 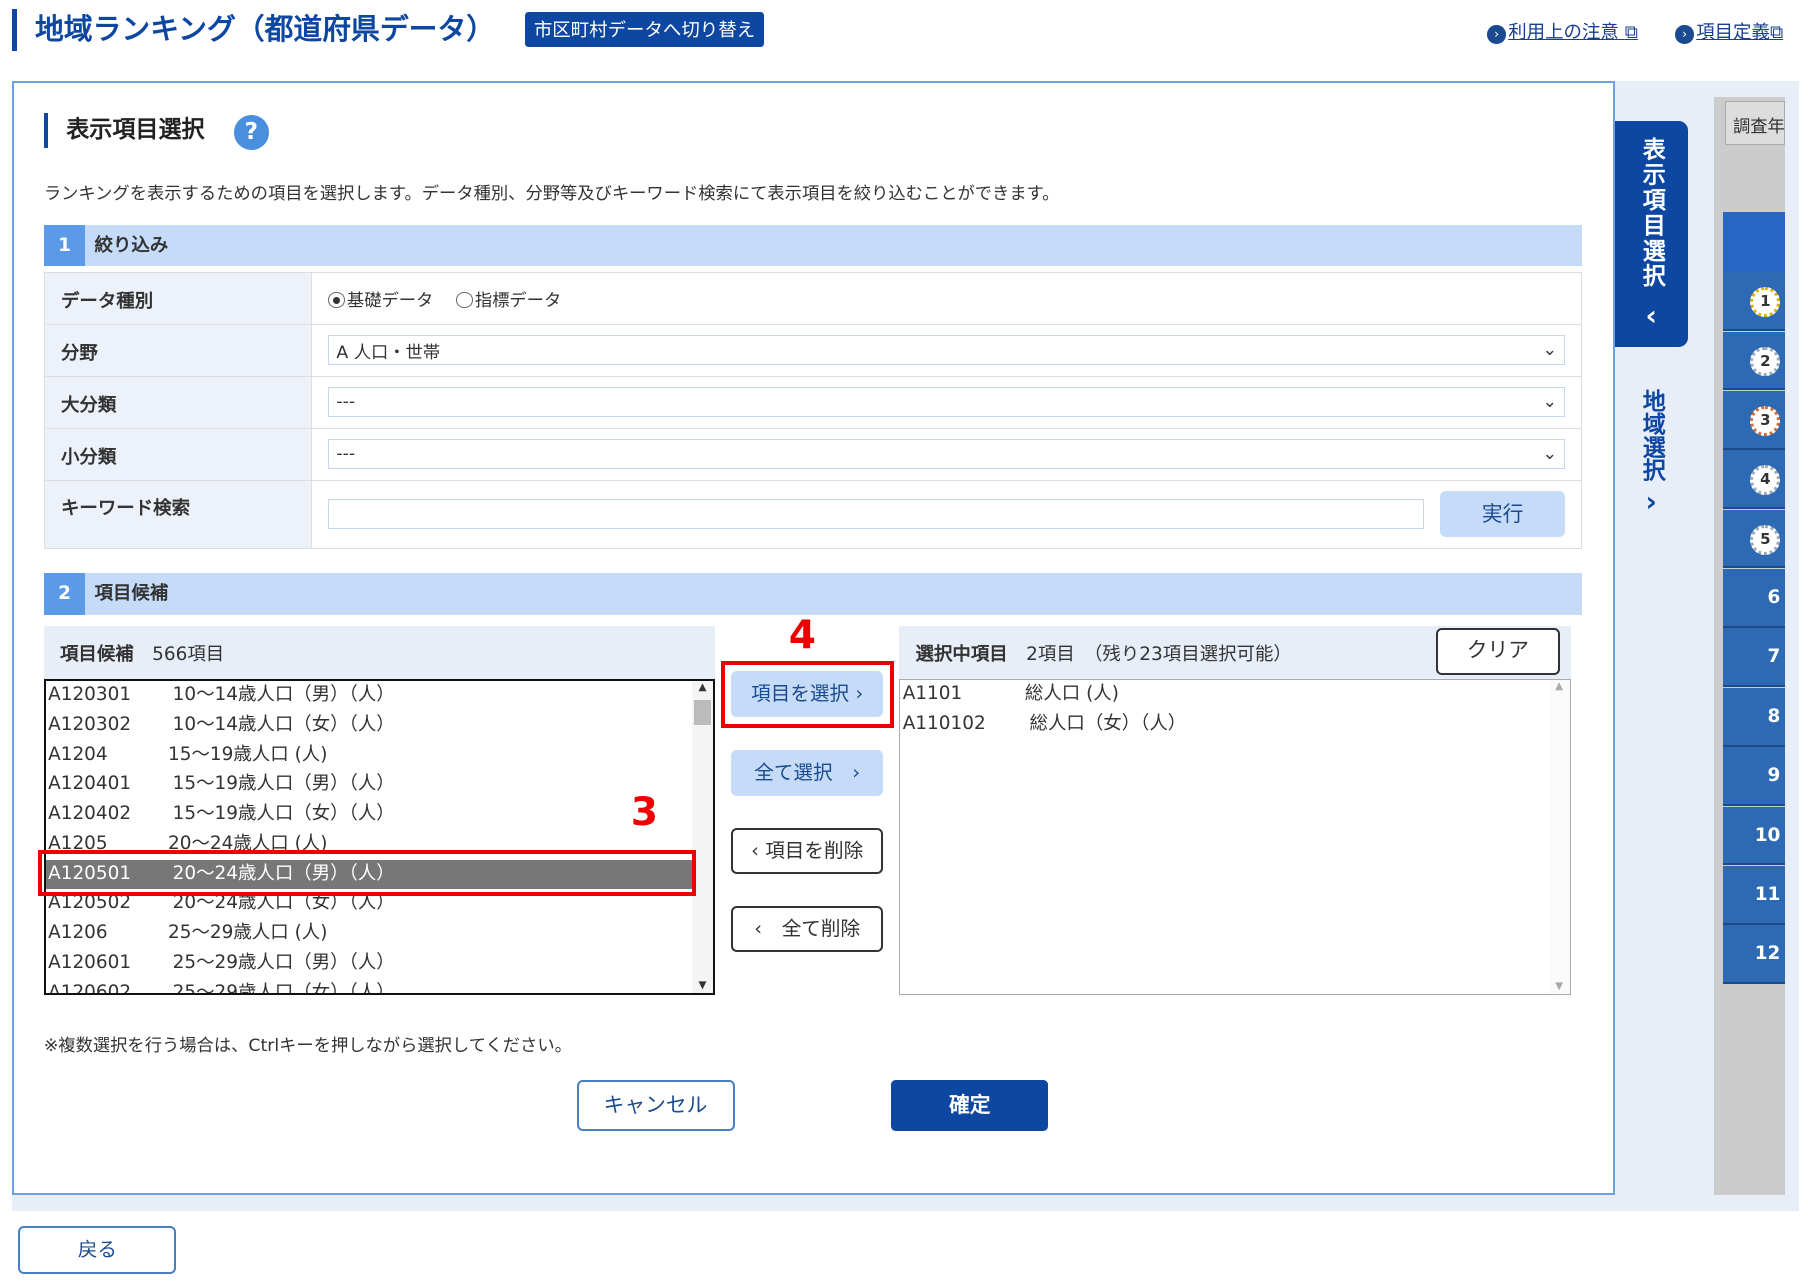 I want to click on cancel-button: キャンセル, so click(x=655, y=1106).